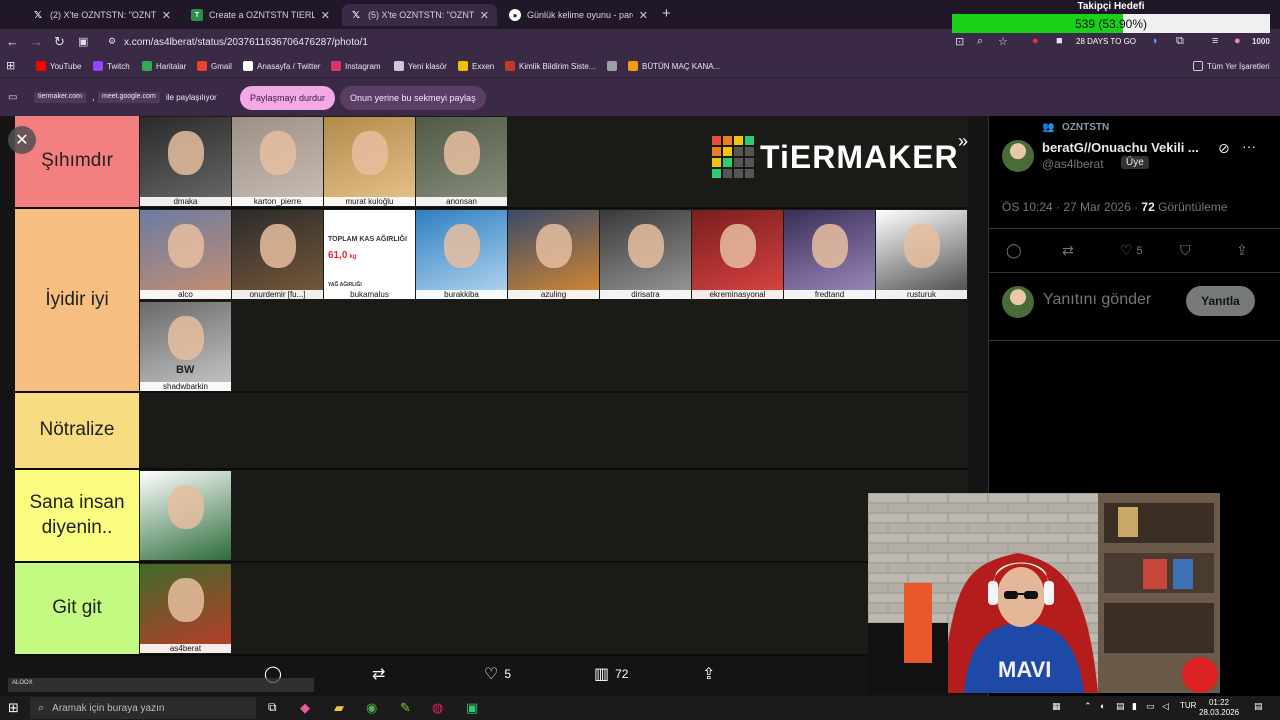 This screenshot has width=1280, height=720. Describe the element at coordinates (1056, 706) in the screenshot. I see `tray-icon: ▦` at that location.